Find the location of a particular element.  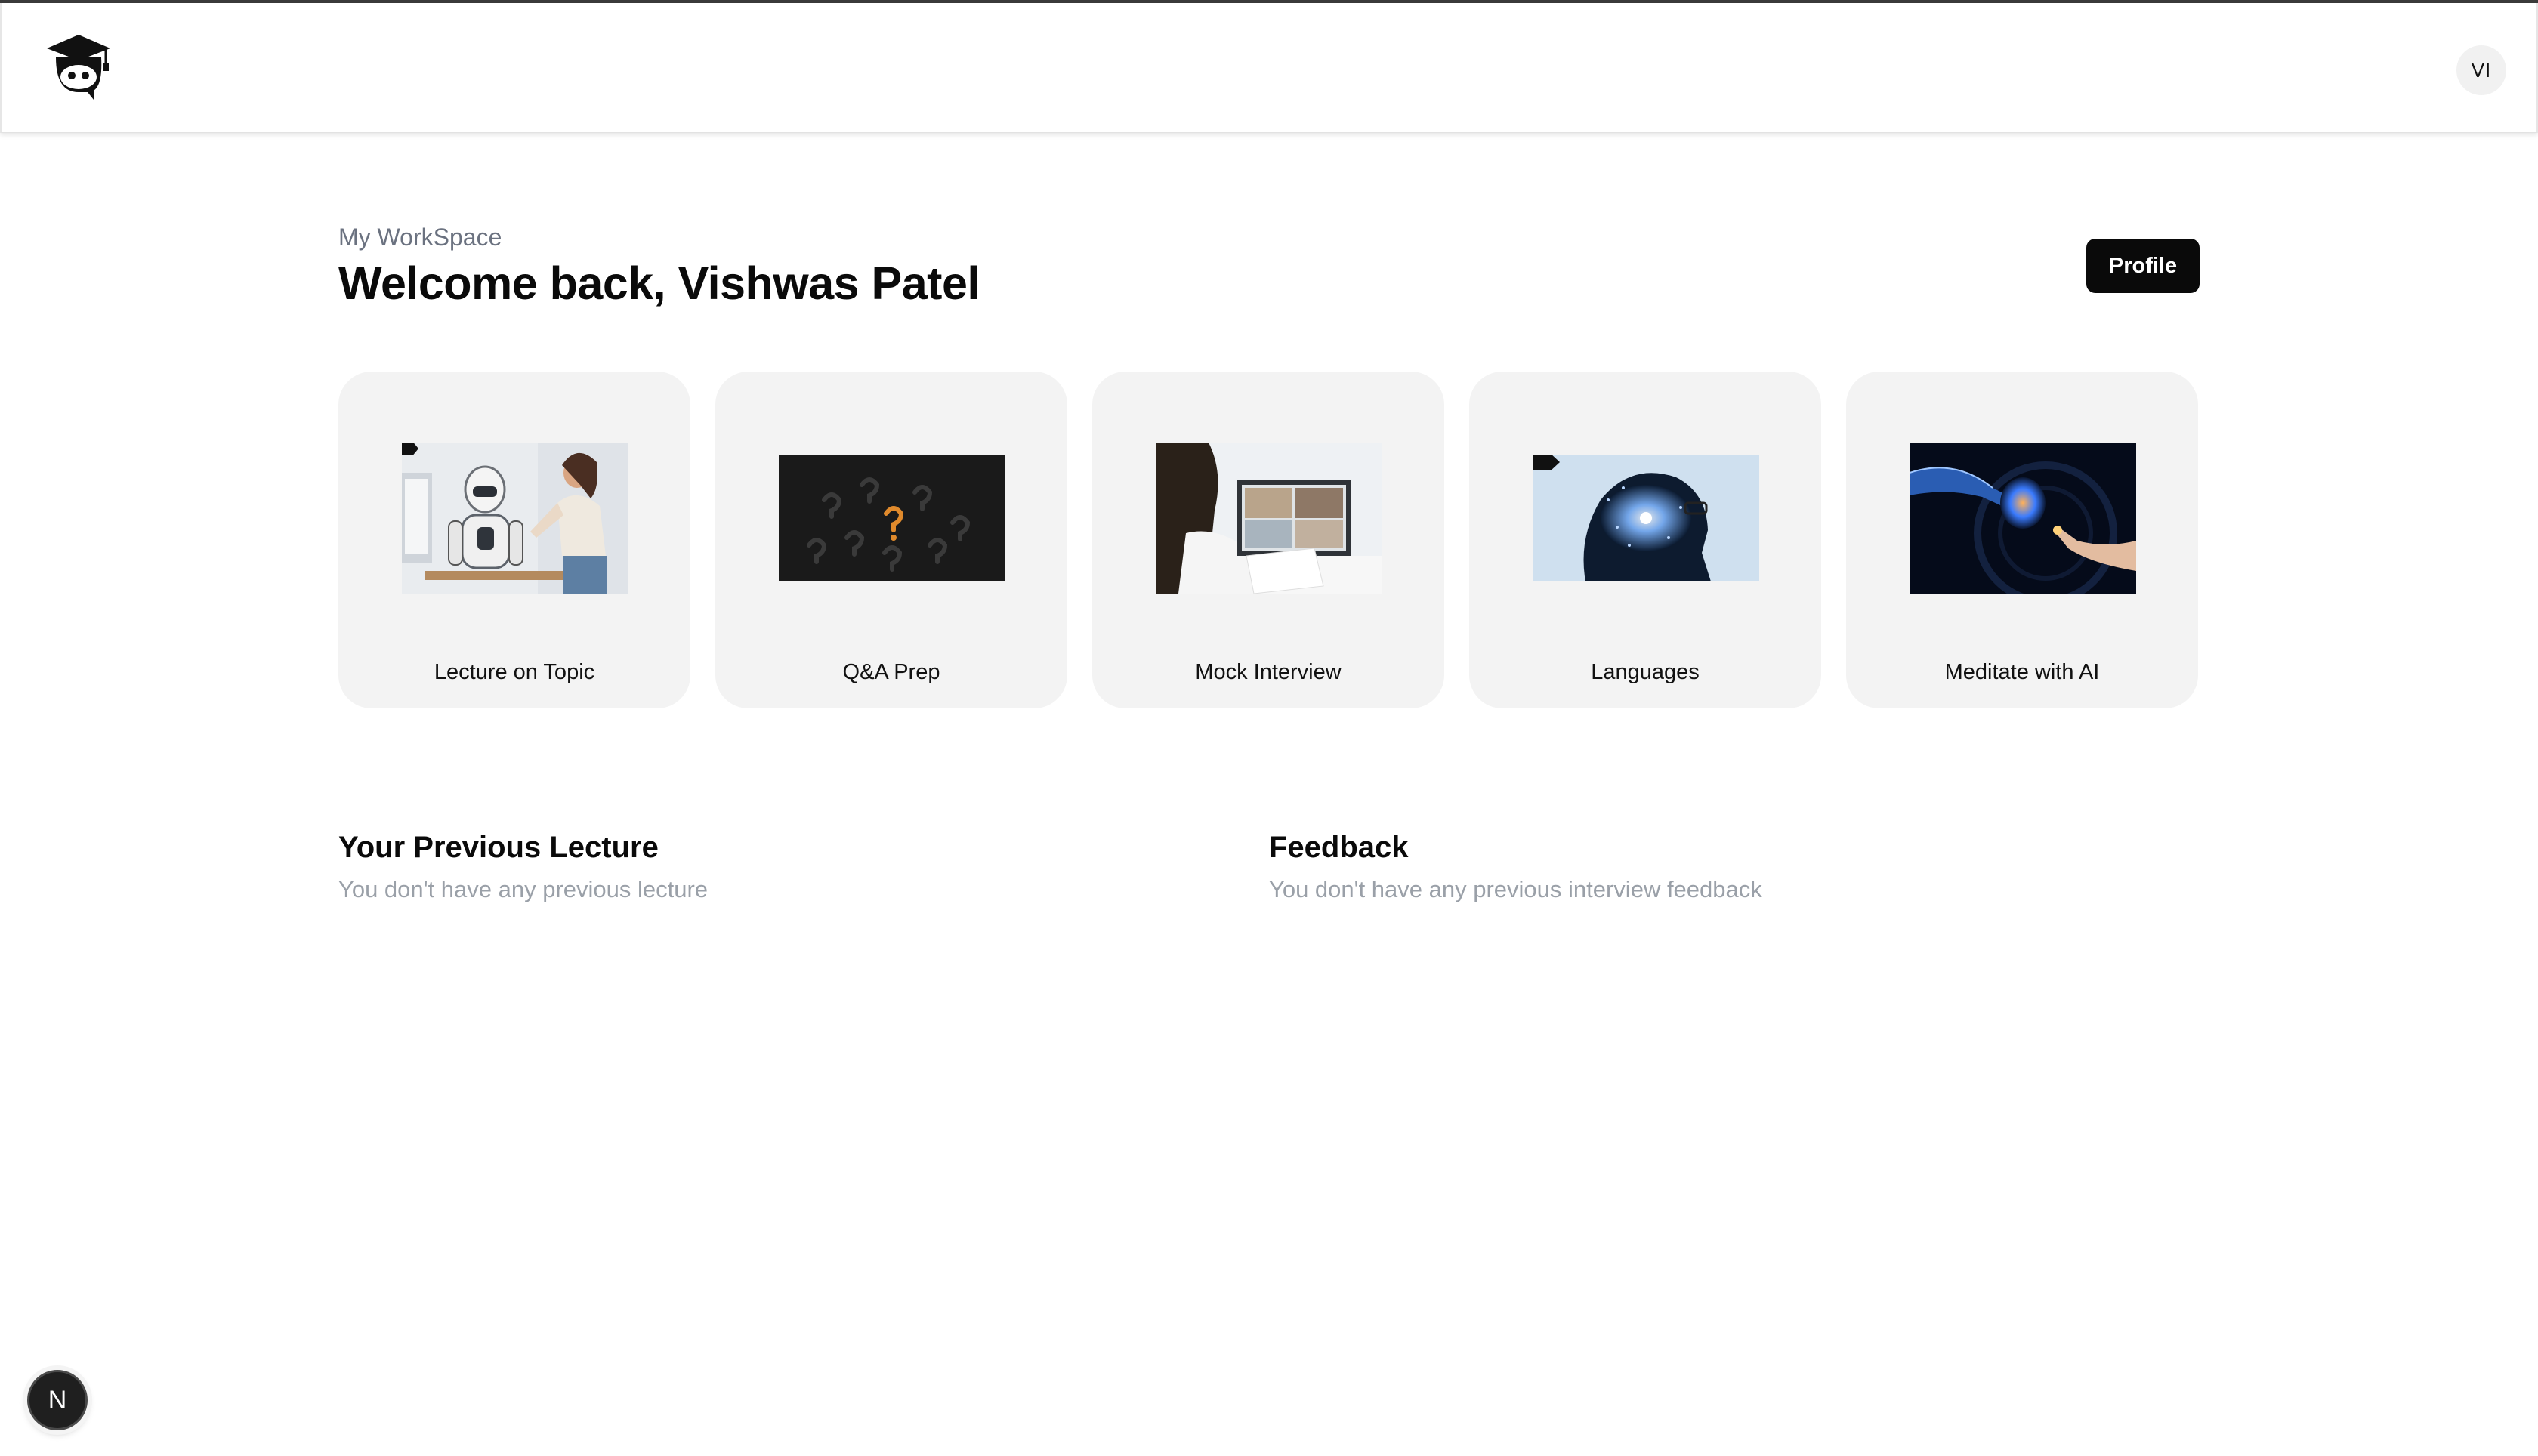

profile-button: Profile is located at coordinates (2143, 266).